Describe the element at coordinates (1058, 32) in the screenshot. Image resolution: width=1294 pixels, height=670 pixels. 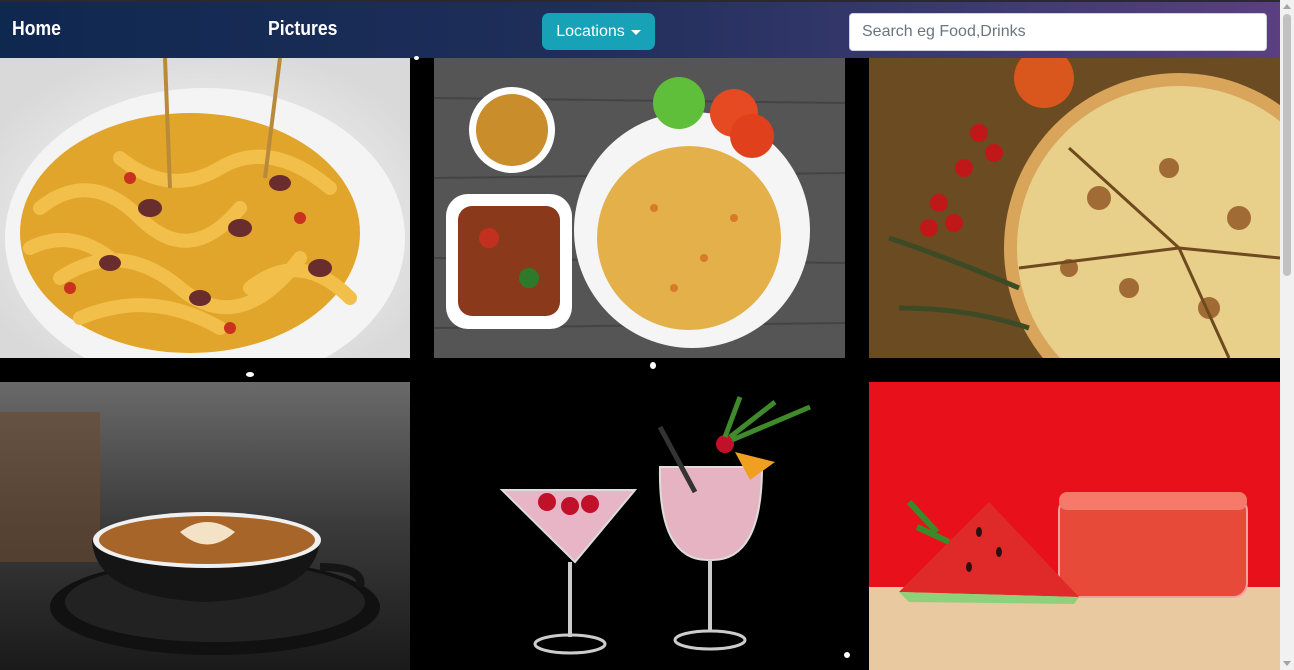
I see `search-input` at that location.